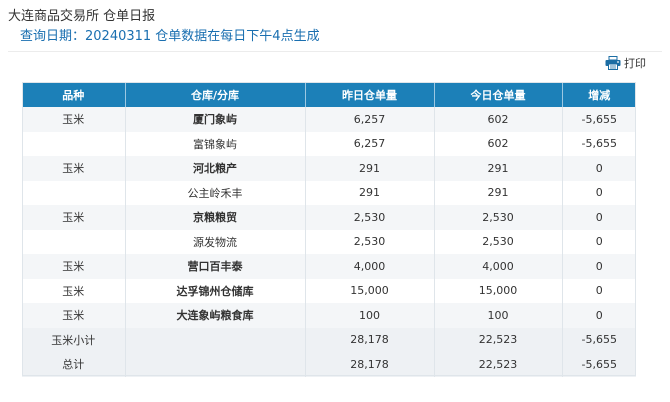  Describe the element at coordinates (215, 143) in the screenshot. I see `cell-warehouse: 富锦象屿` at that location.